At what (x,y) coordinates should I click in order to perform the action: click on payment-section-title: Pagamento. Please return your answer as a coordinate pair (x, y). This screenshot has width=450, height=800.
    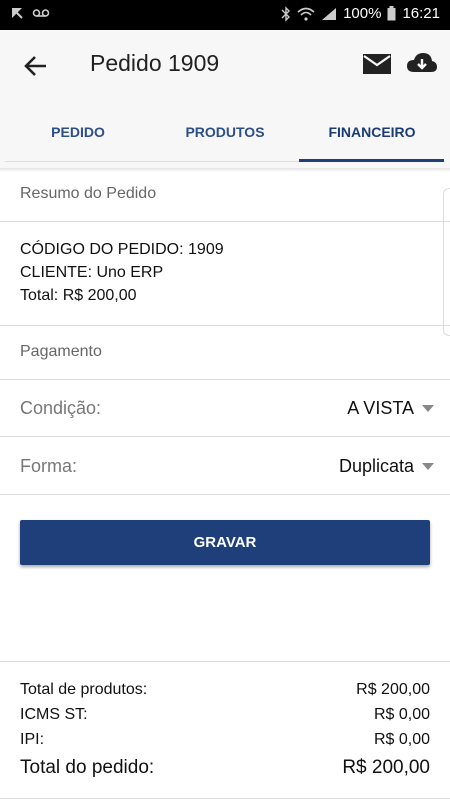
    Looking at the image, I should click on (61, 351).